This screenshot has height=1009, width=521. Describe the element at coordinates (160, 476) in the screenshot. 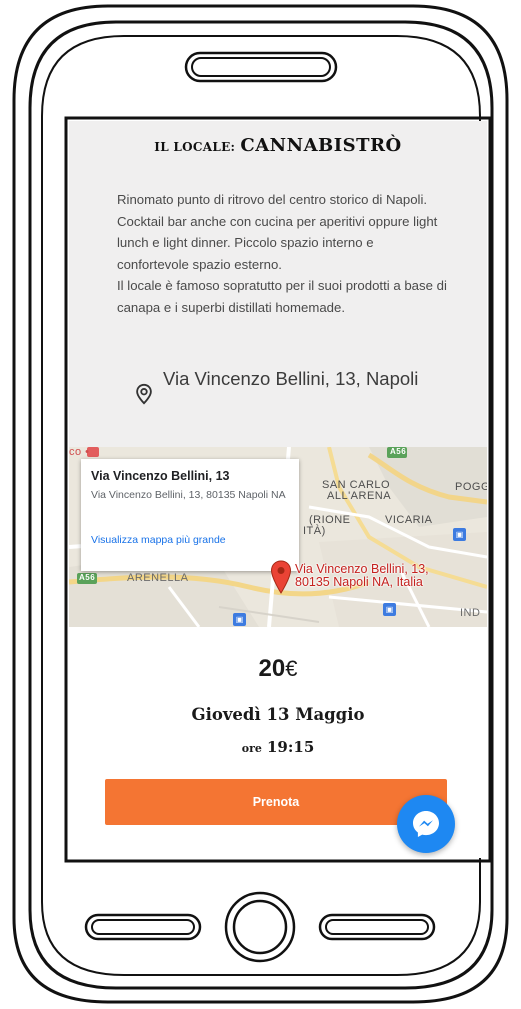

I see `map-card-title: Via Vincenzo Bellini, 13` at that location.